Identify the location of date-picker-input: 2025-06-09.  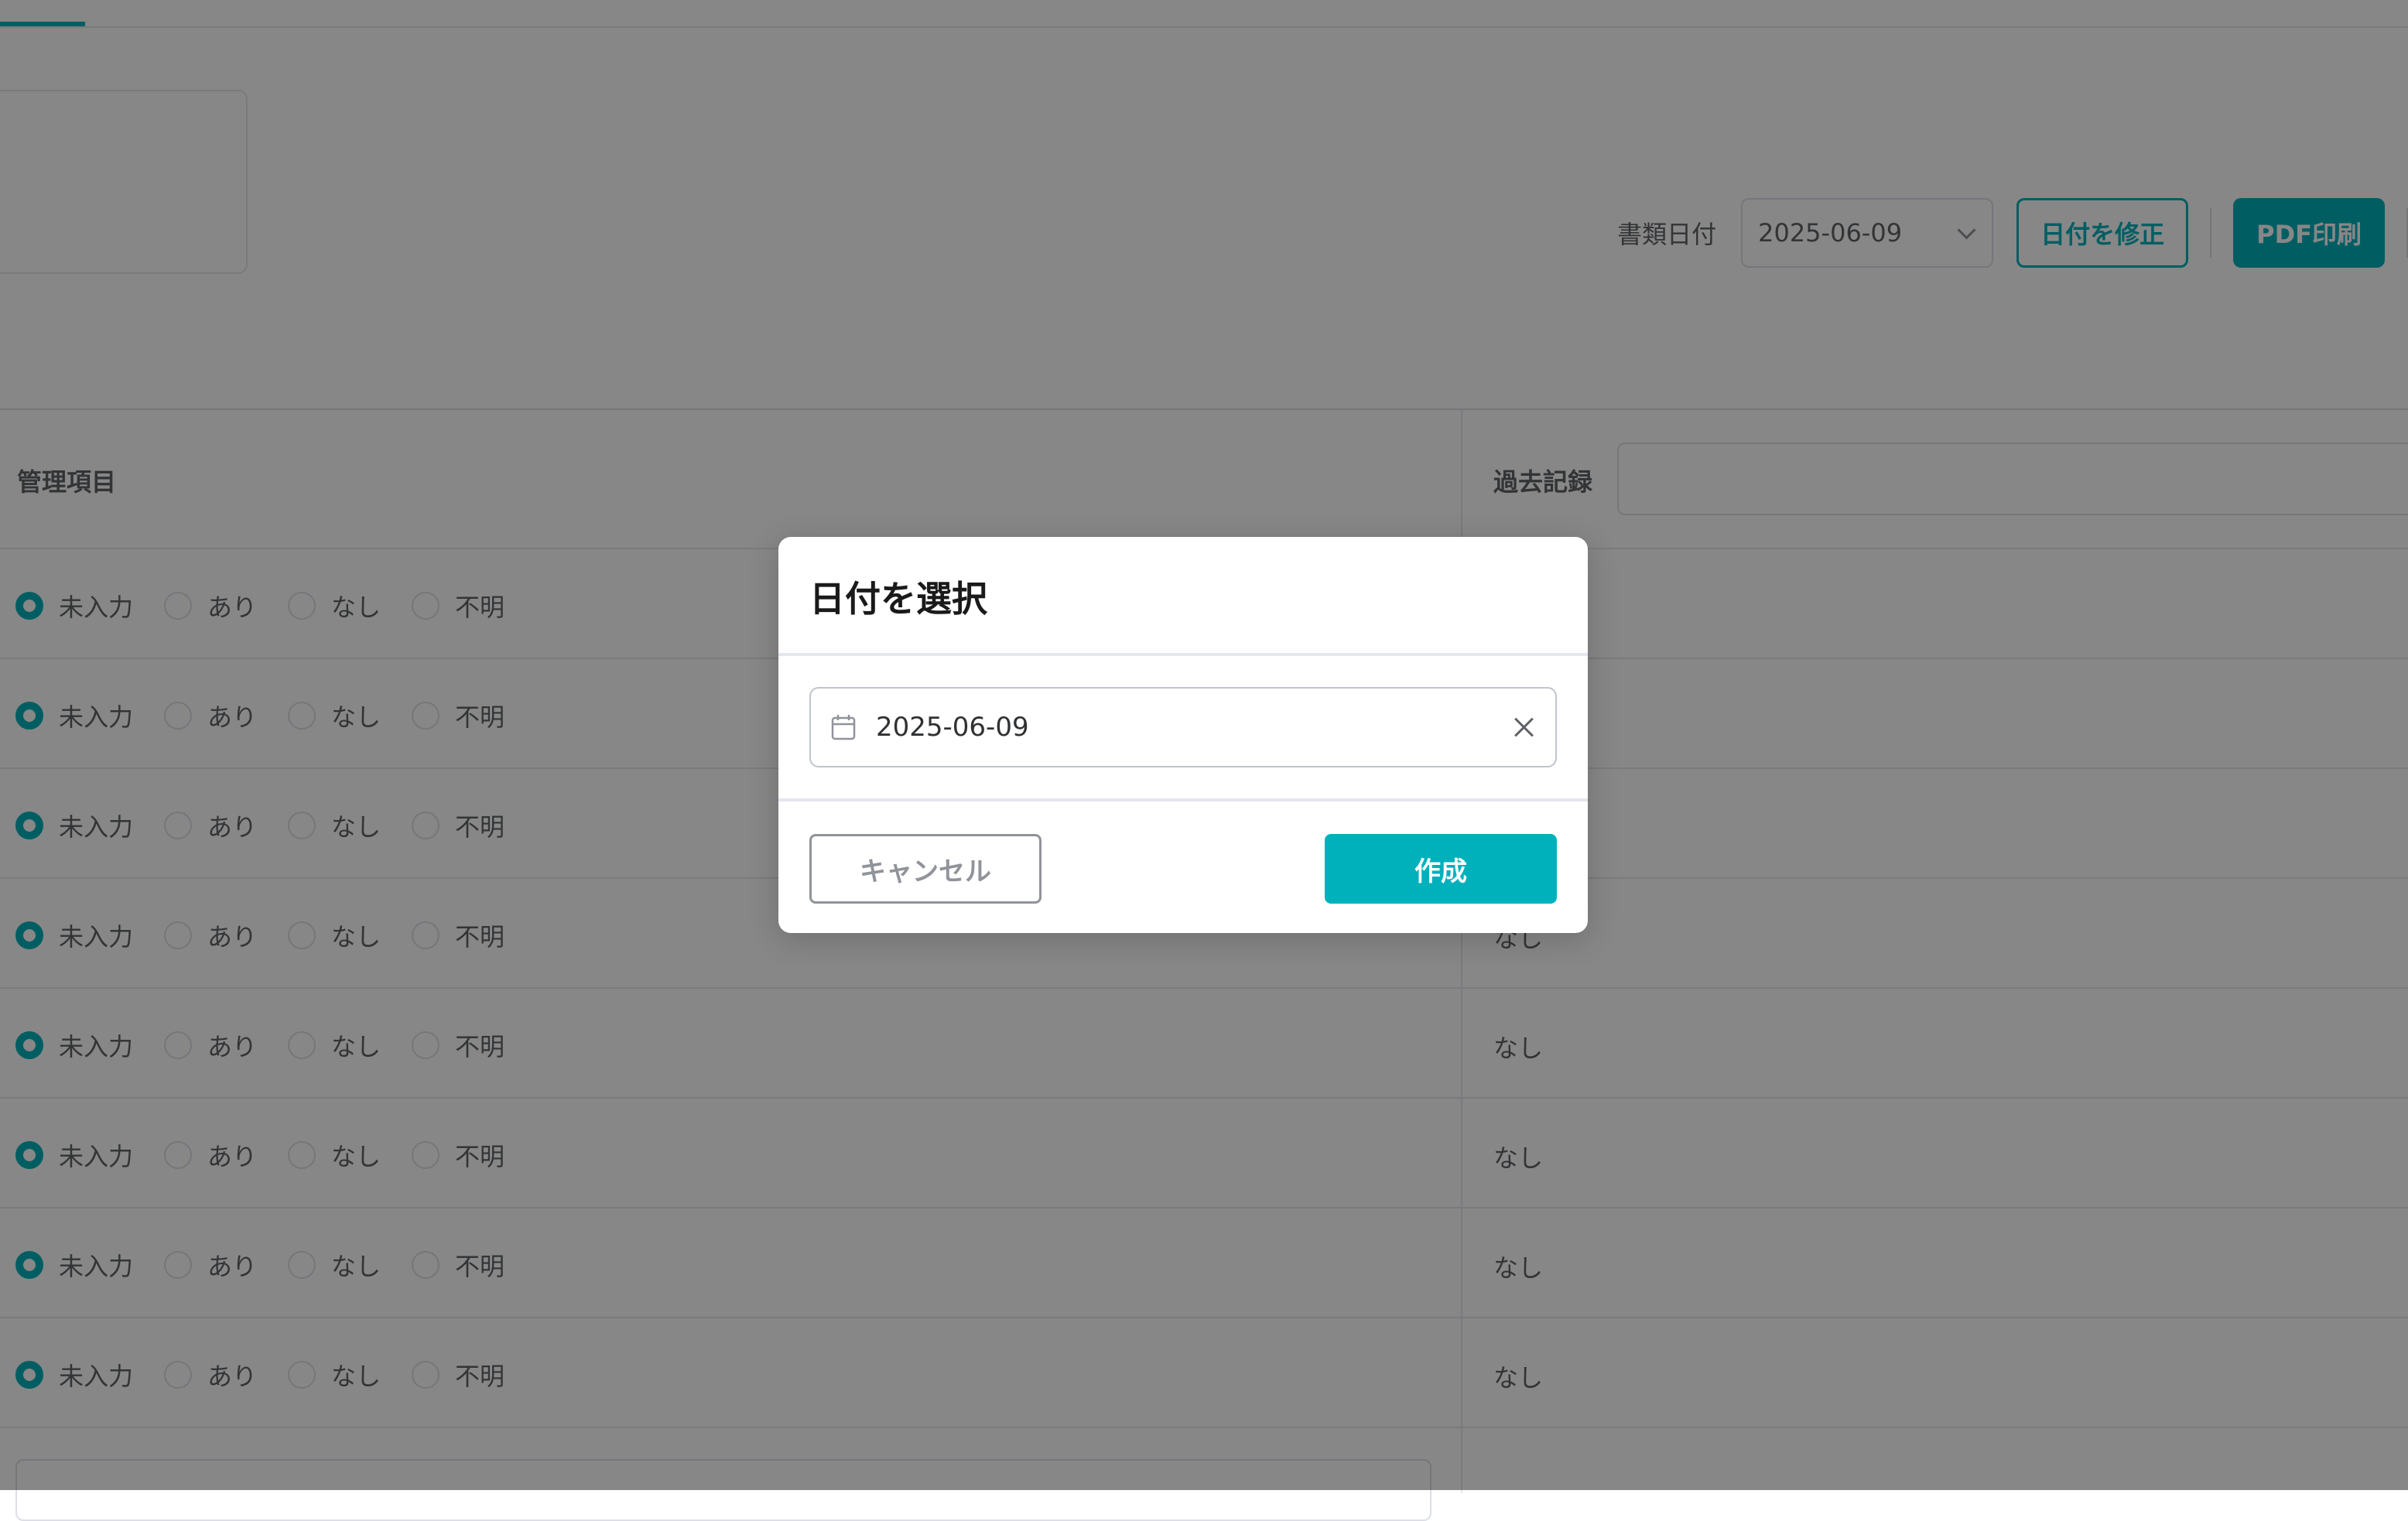
(1183, 727).